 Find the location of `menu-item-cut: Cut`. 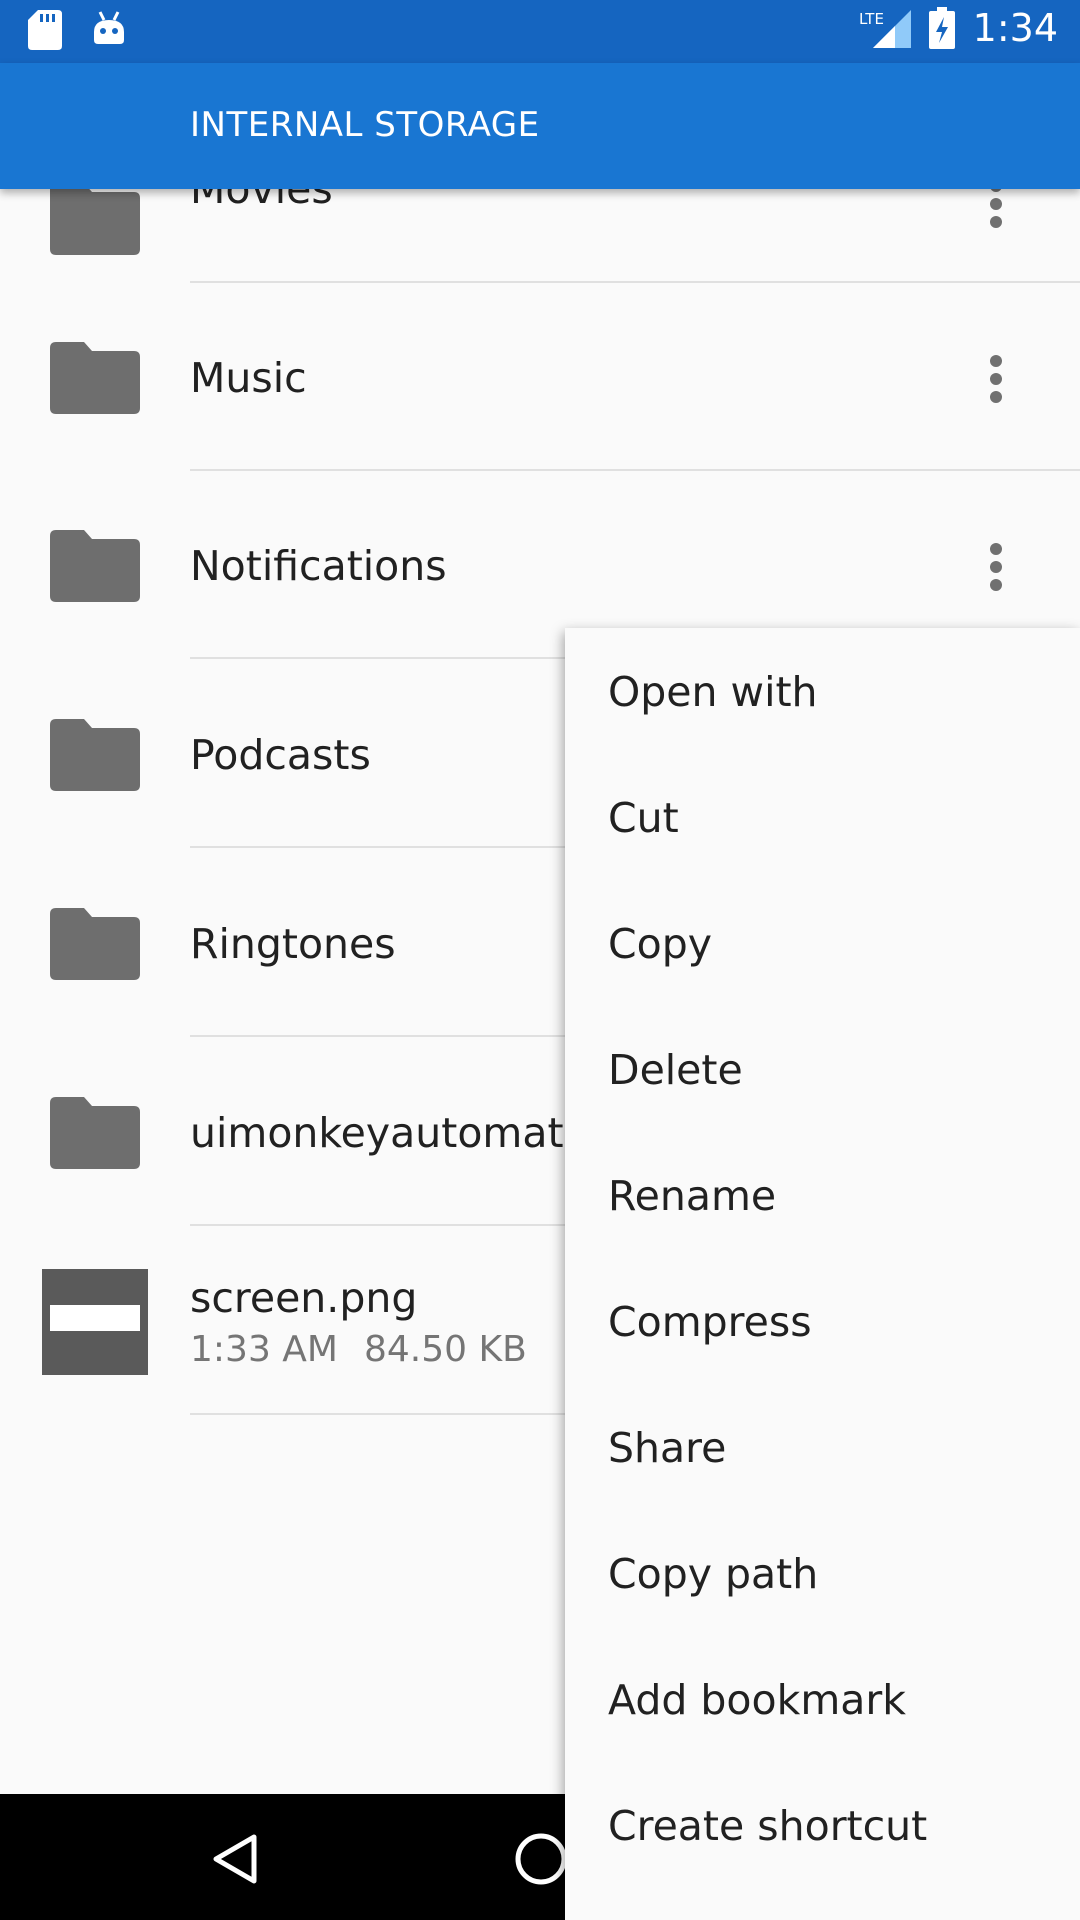

menu-item-cut: Cut is located at coordinates (822, 817).